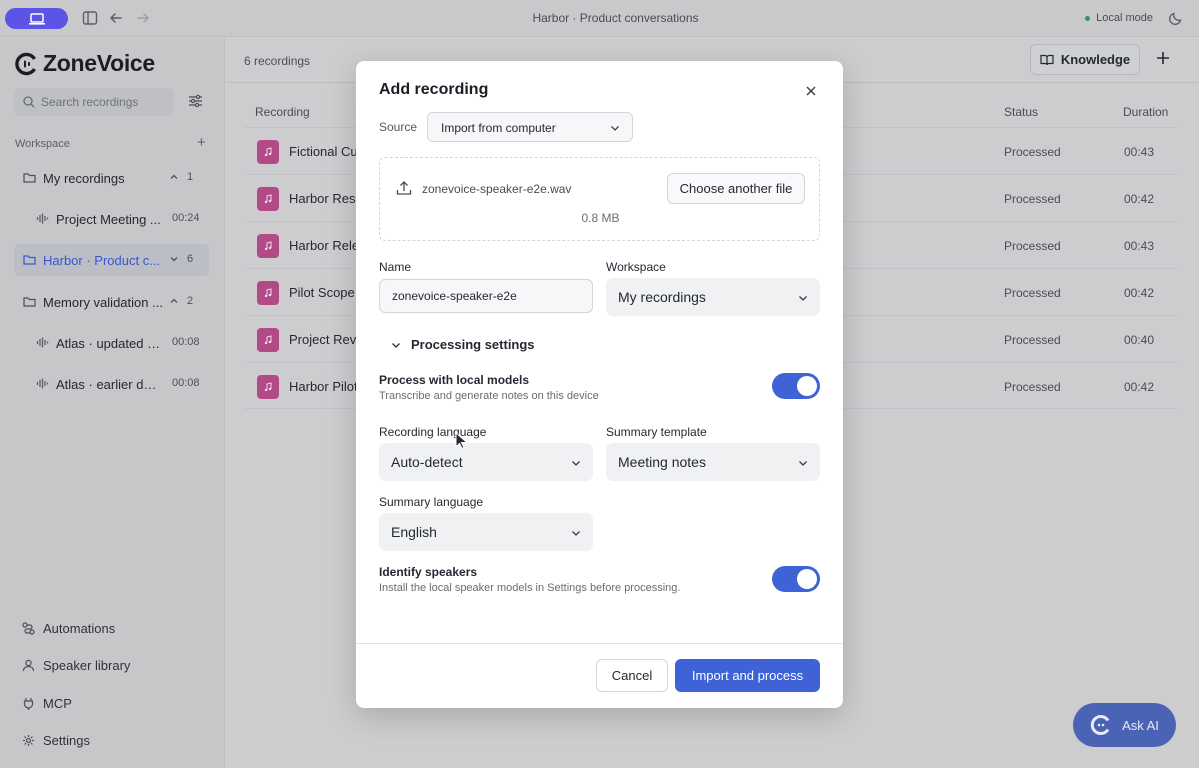 This screenshot has width=1199, height=768. What do you see at coordinates (1124, 18) in the screenshot?
I see `mode-label: Local mode` at bounding box center [1124, 18].